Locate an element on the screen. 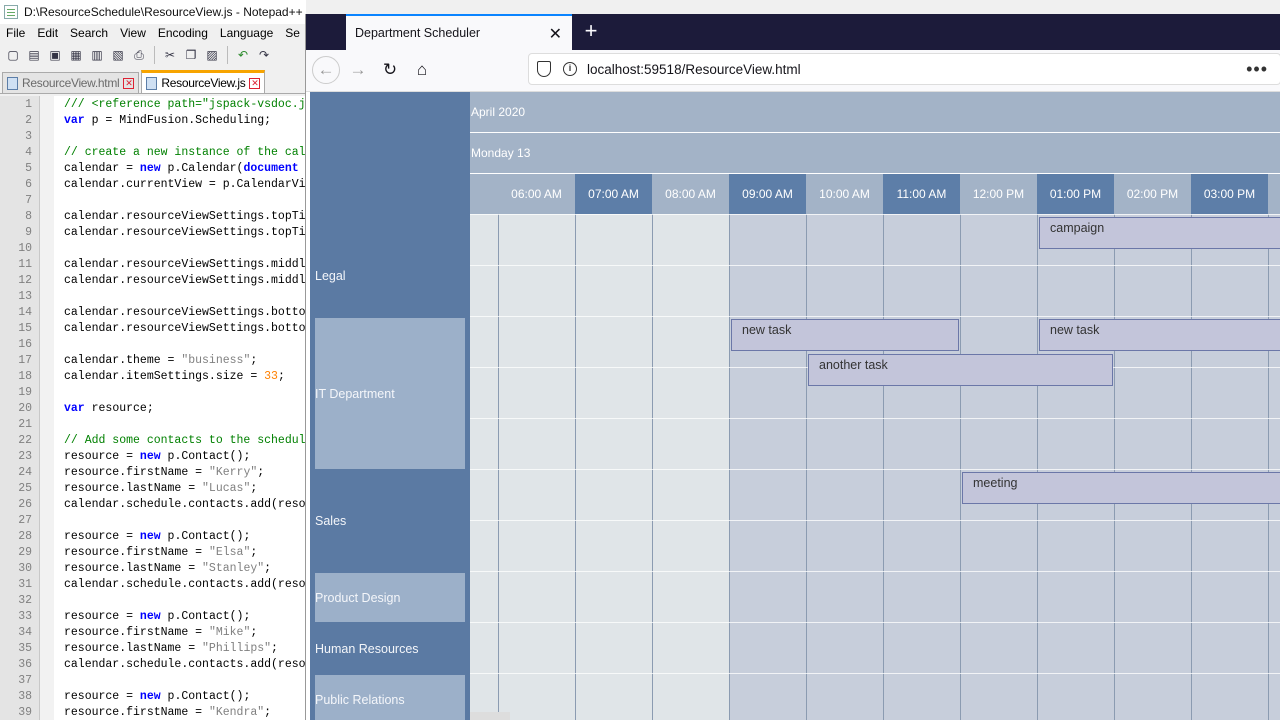 This screenshot has height=720, width=1280. redo-icon: ↷ is located at coordinates (264, 55).